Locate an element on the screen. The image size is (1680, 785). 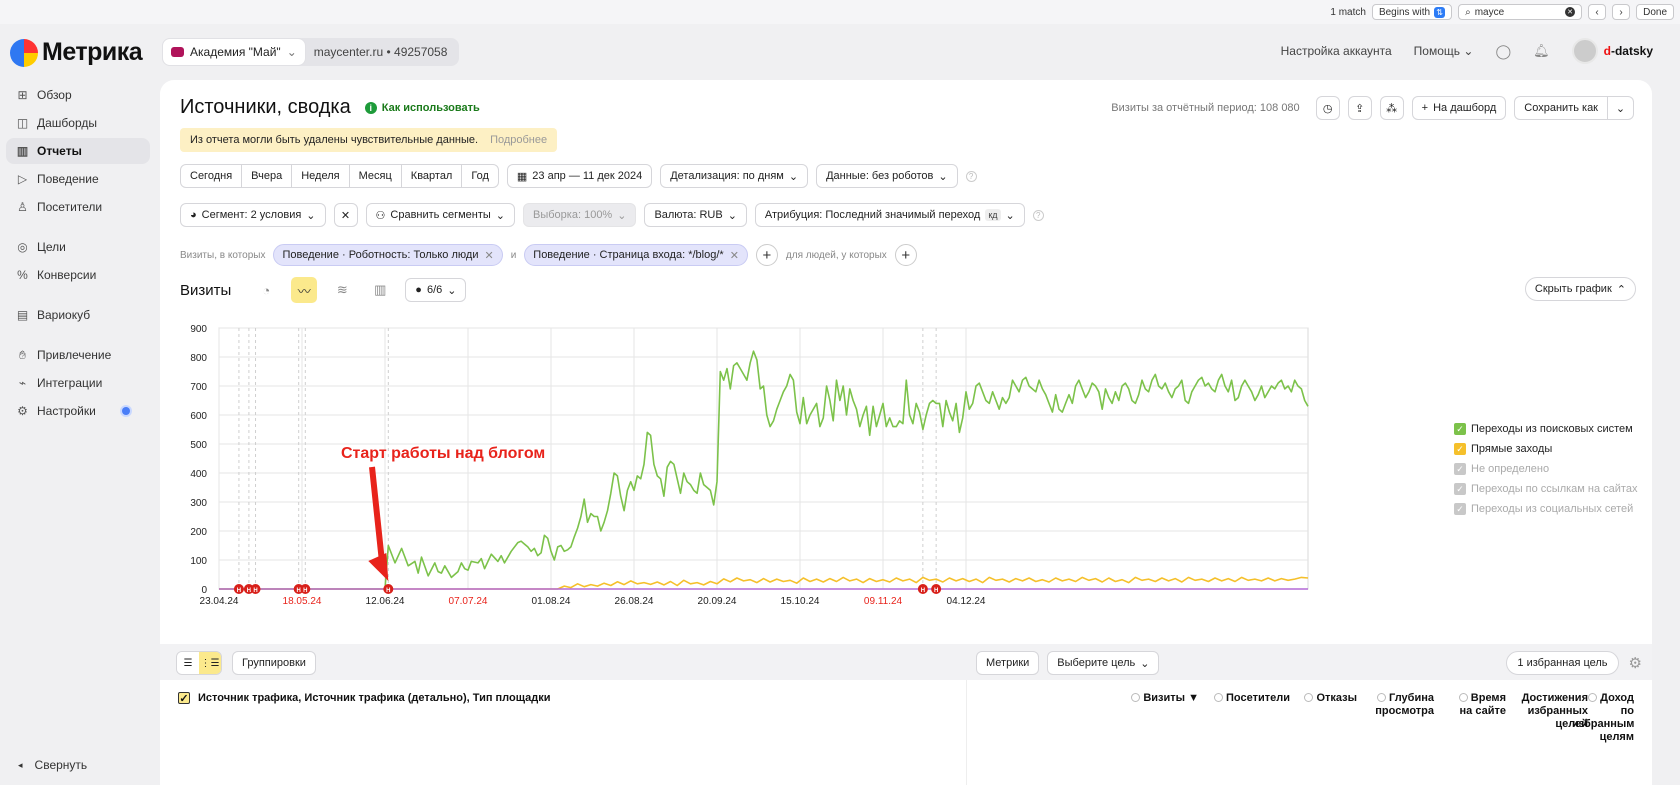
counter-selector: Академия "Май" ⌄ maycenter.ru • 49257058 is located at coordinates (311, 52).